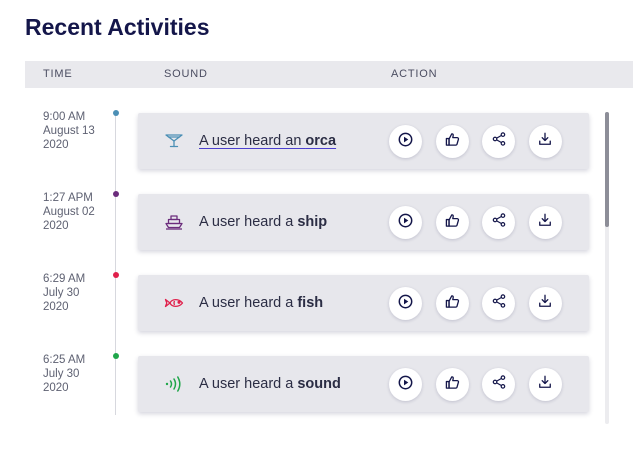  What do you see at coordinates (174, 384) in the screenshot?
I see `sound-waves-icon` at bounding box center [174, 384].